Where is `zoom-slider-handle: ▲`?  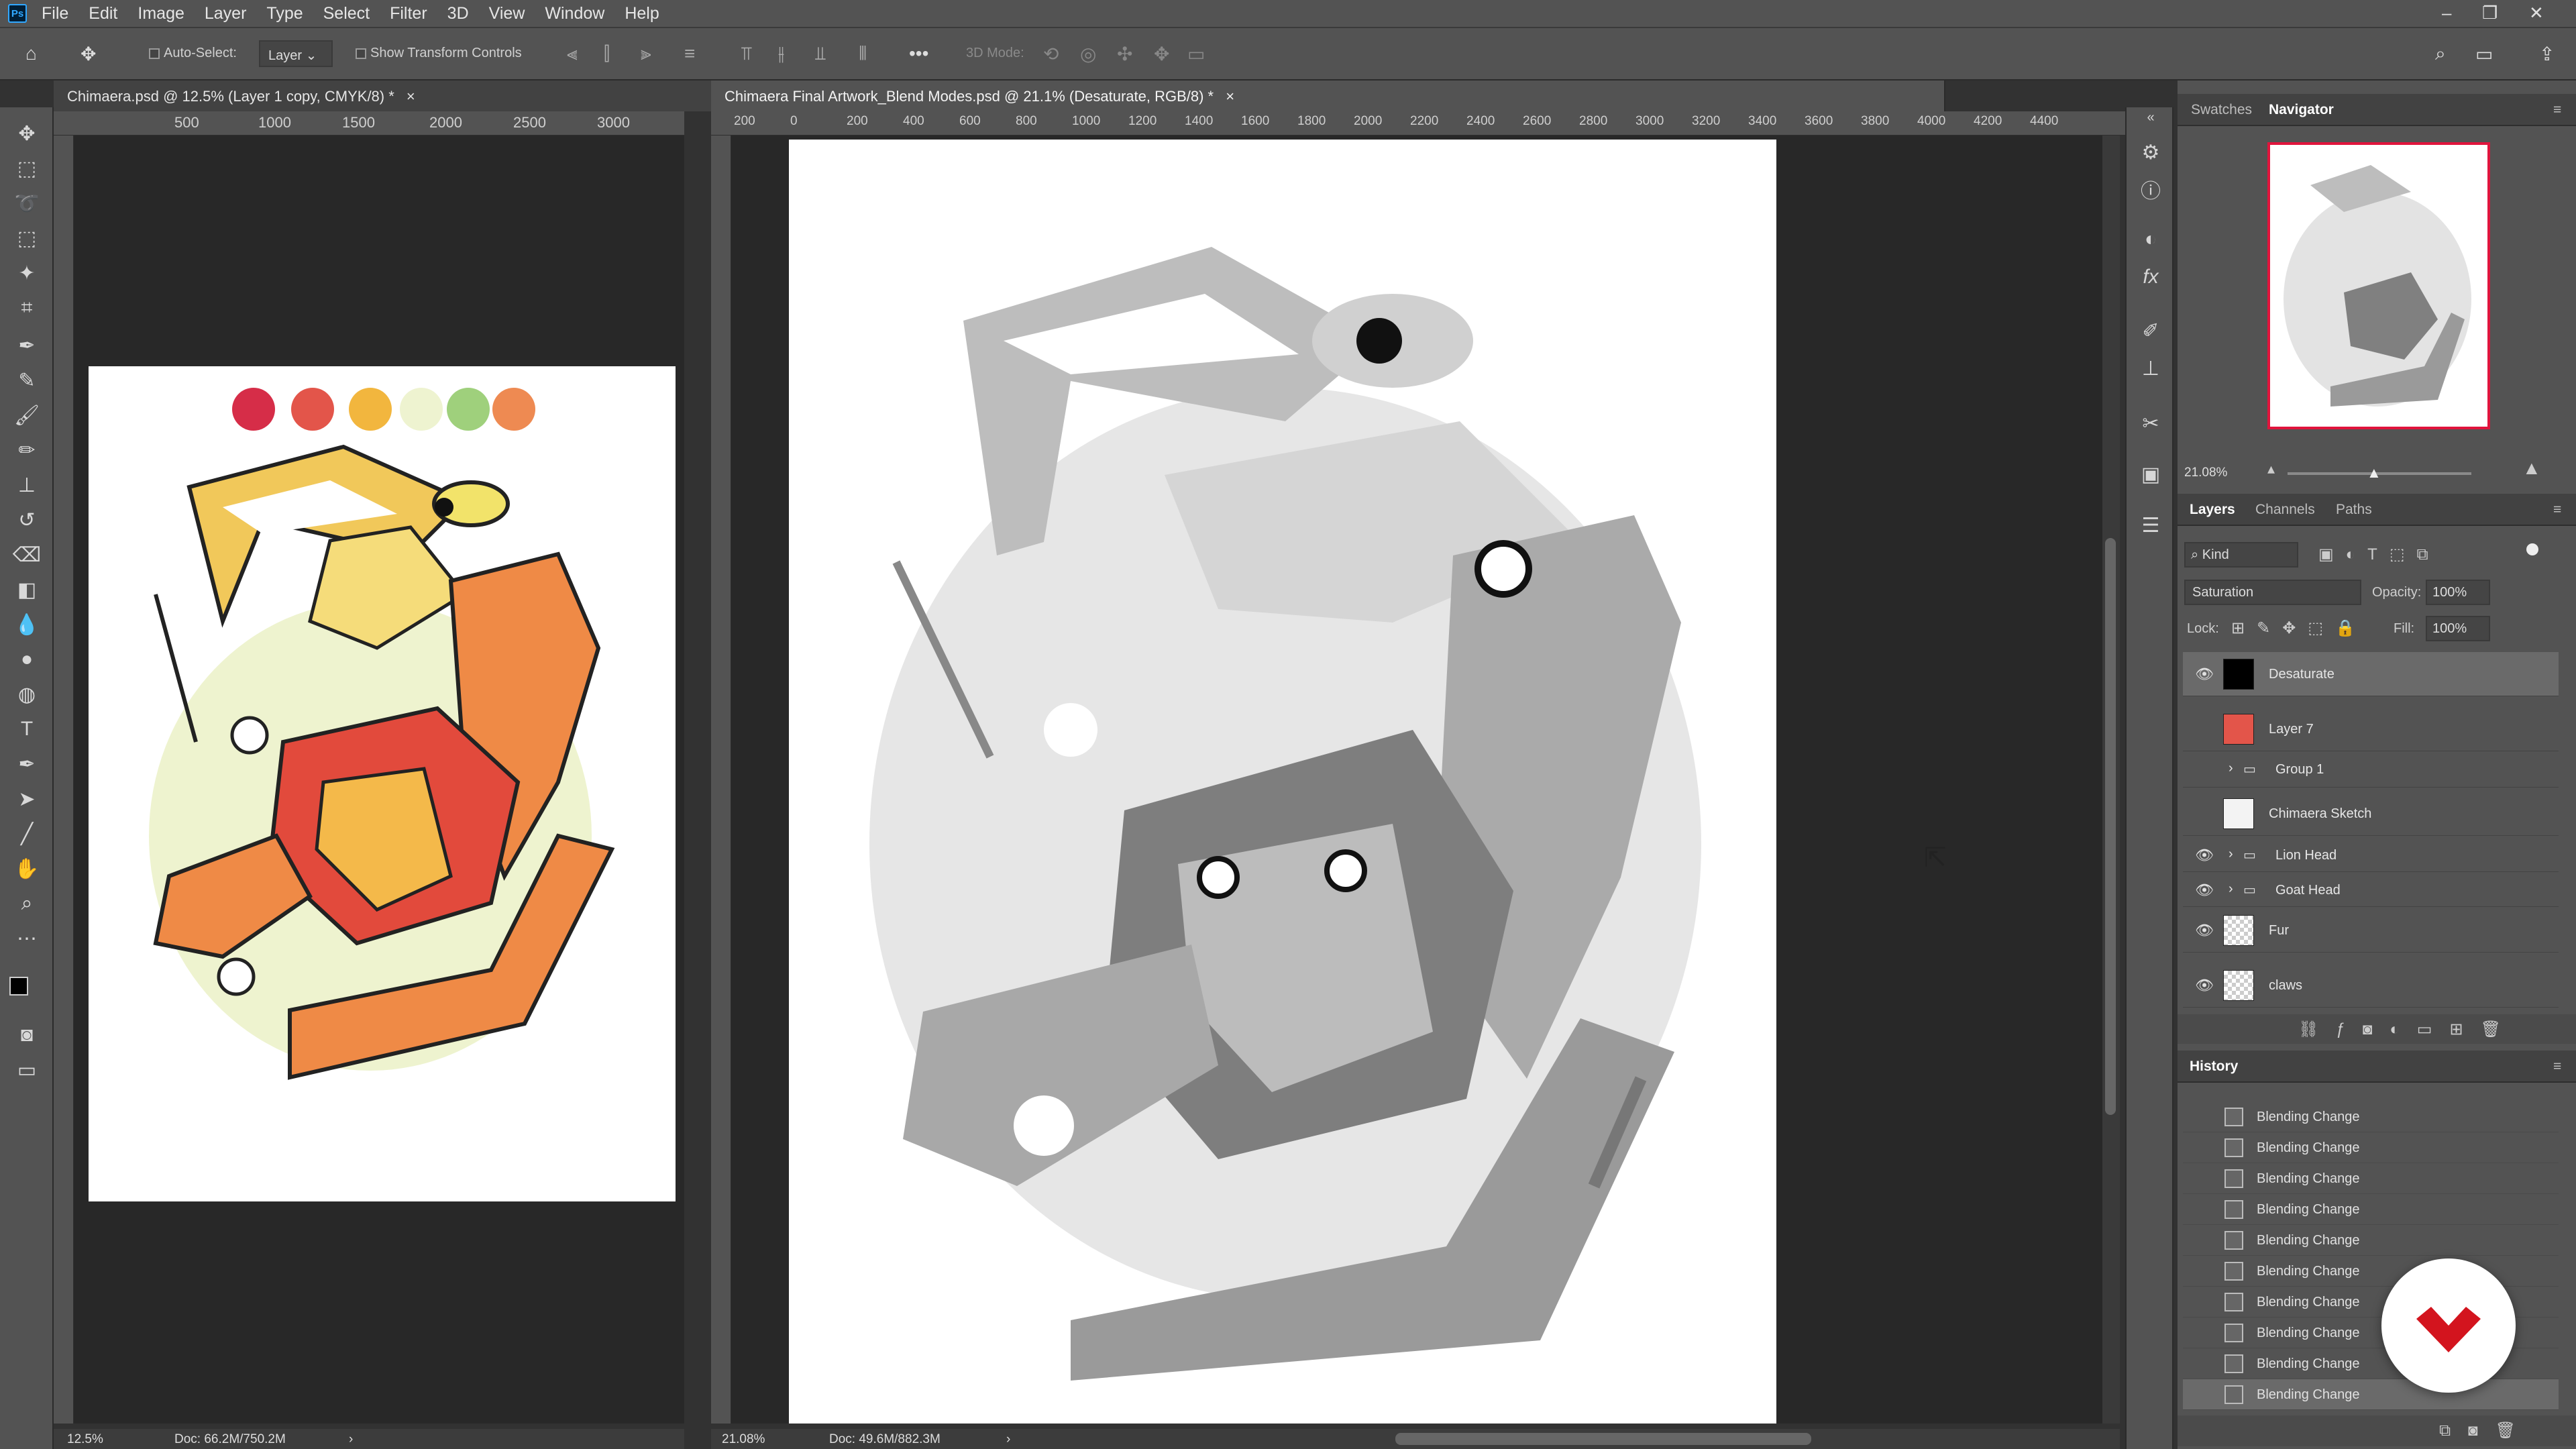 zoom-slider-handle: ▲ is located at coordinates (2374, 473).